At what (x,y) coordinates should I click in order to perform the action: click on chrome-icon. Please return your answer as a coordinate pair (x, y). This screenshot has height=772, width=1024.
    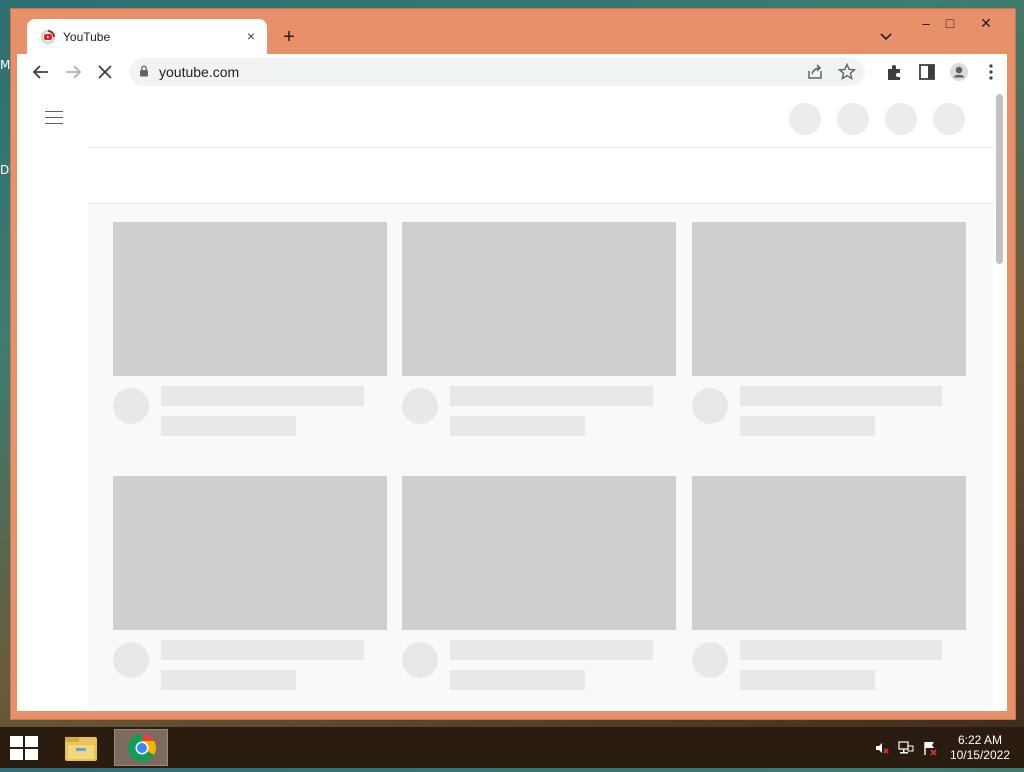
    Looking at the image, I should click on (142, 748).